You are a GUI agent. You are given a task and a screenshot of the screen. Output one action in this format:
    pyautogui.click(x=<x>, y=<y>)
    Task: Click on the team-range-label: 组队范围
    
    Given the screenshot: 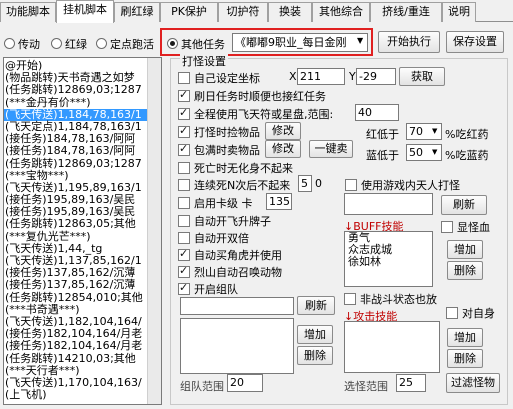 What is the action you would take?
    pyautogui.click(x=202, y=386)
    